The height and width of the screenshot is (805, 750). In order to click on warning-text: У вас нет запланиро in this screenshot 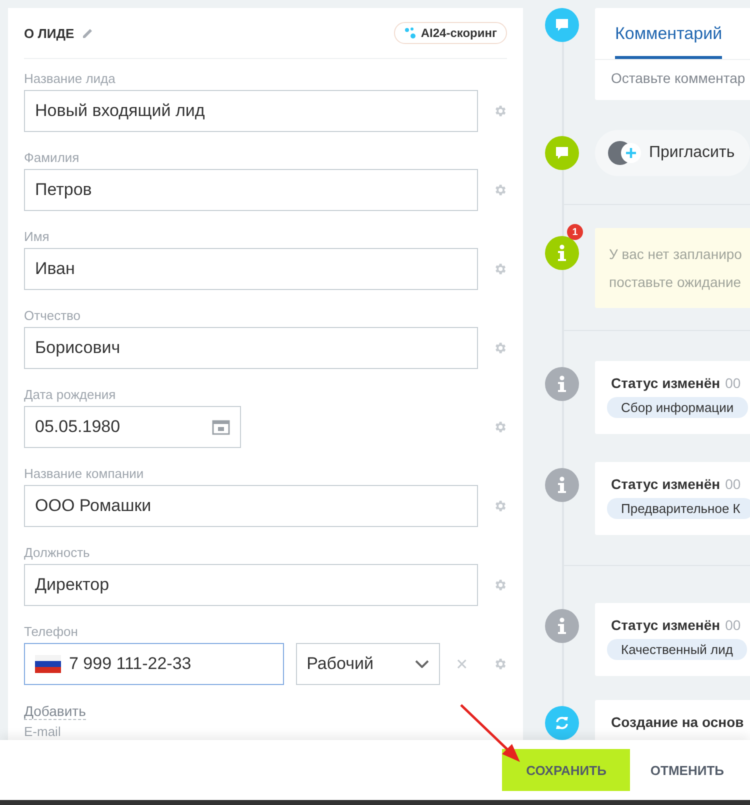, I will do `click(675, 254)`.